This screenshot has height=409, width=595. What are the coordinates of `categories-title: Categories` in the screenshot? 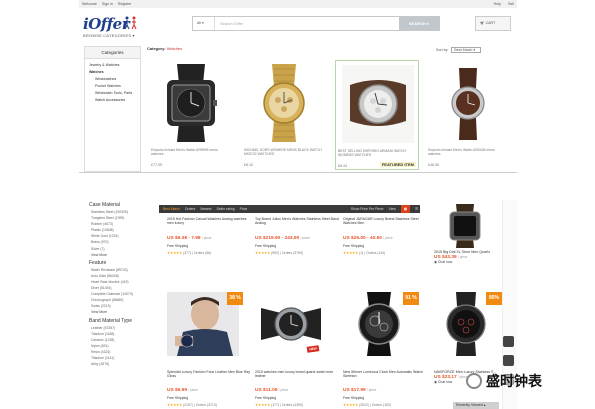 It's located at (112, 53).